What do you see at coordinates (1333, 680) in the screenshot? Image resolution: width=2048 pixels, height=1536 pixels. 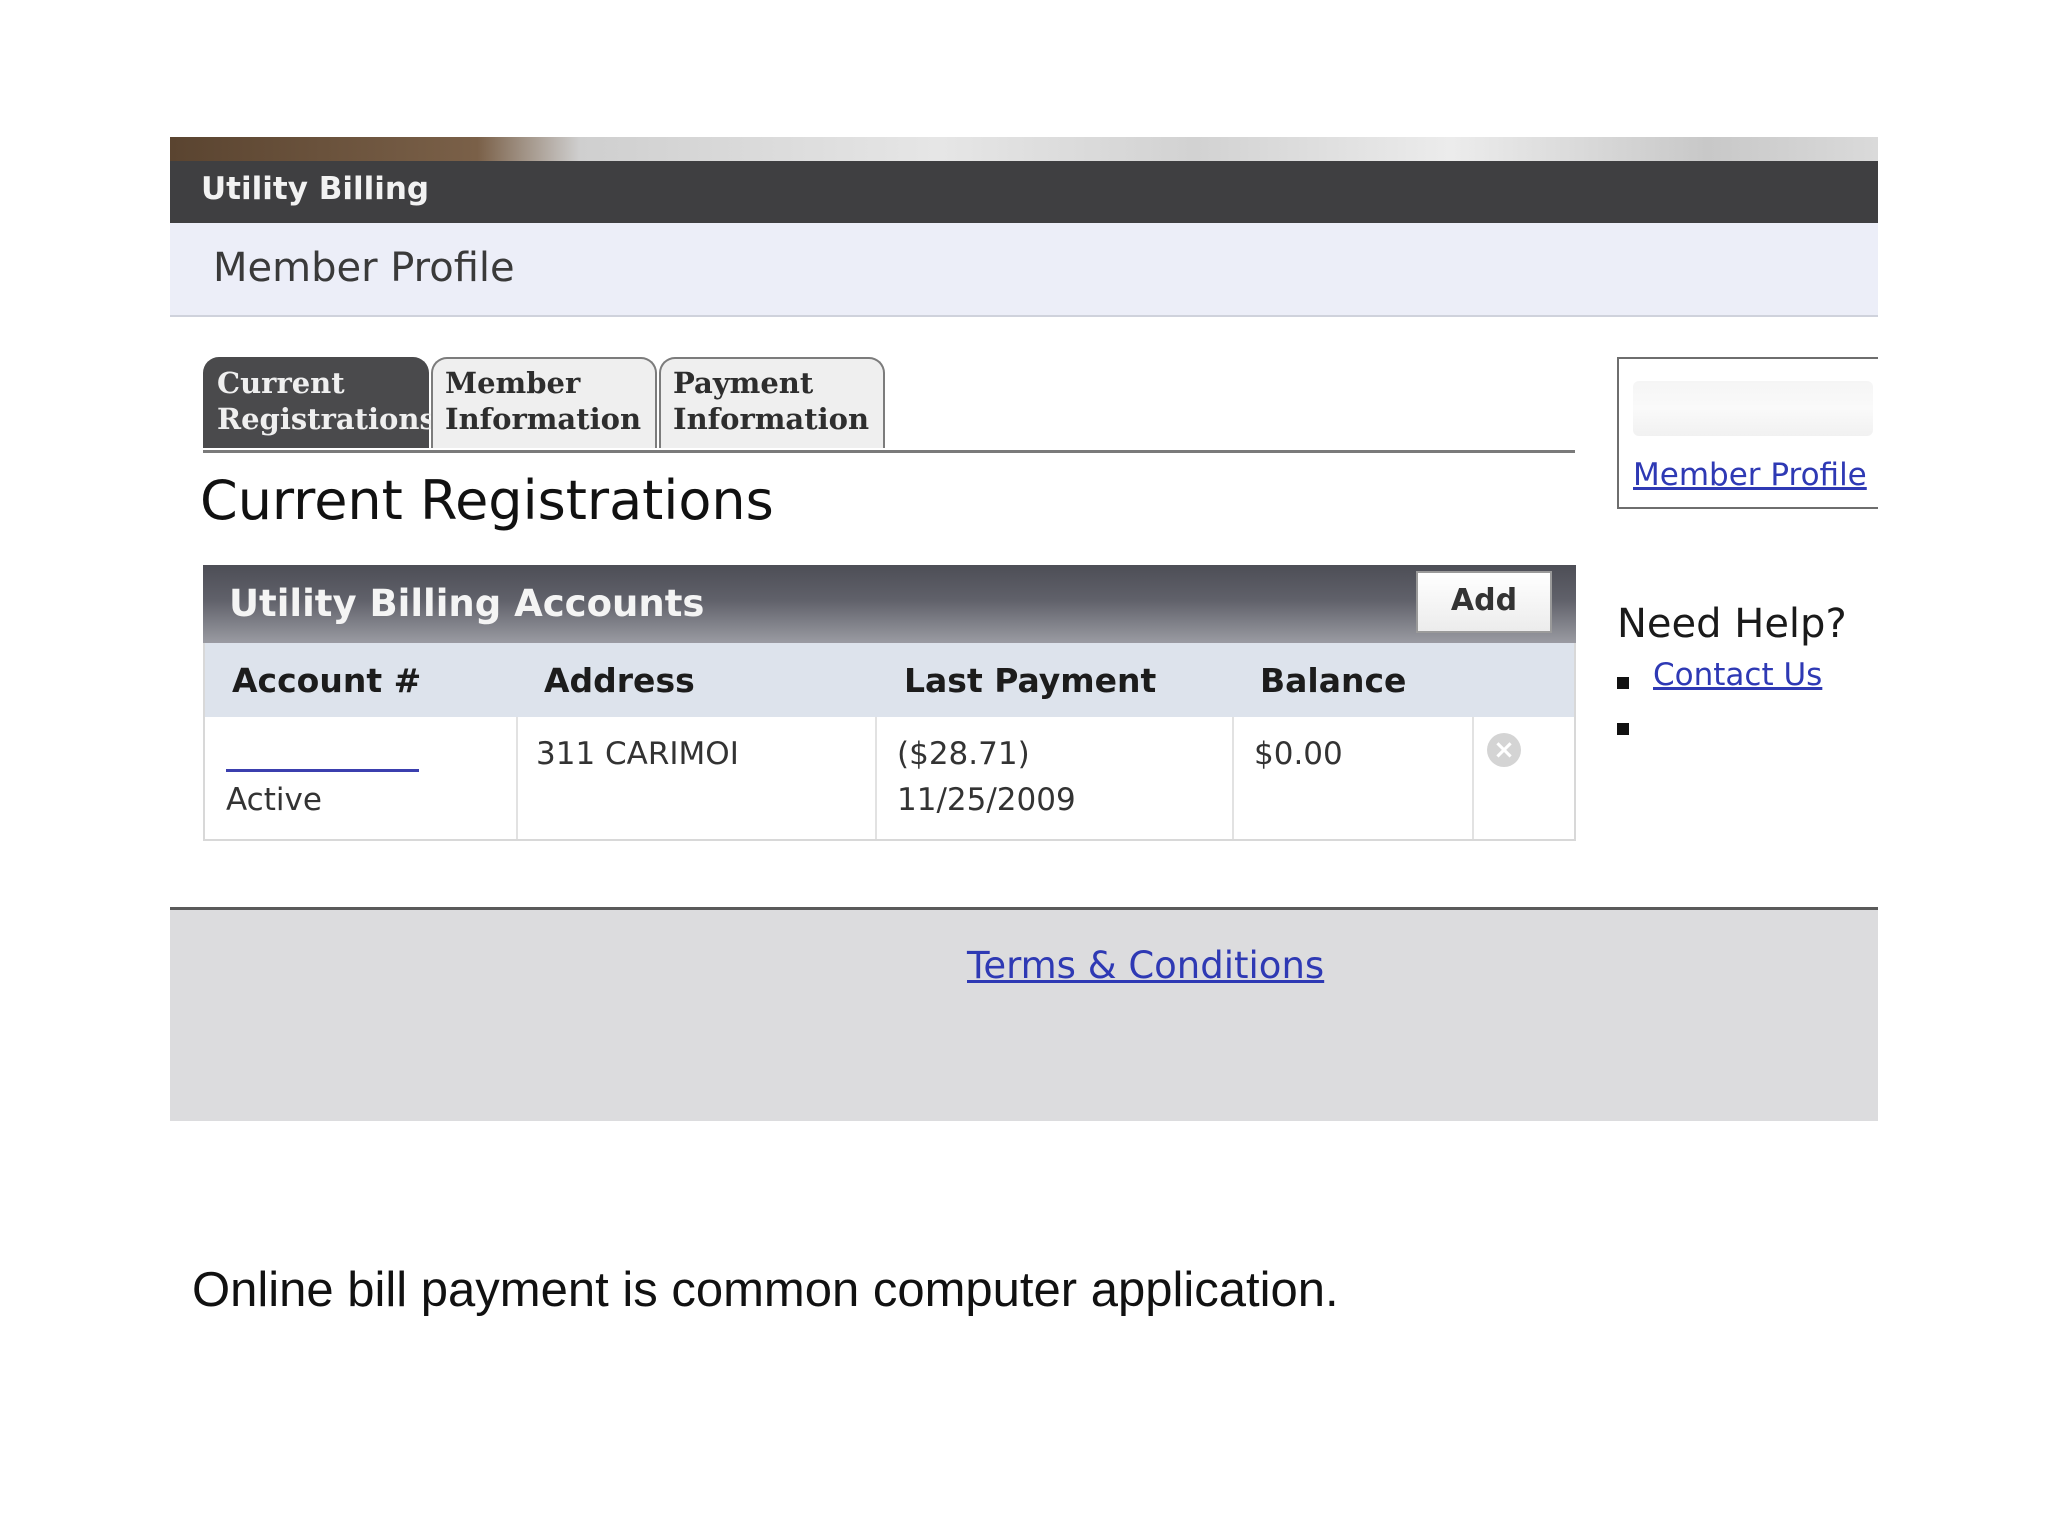 I see `column-header-balance: Balance` at bounding box center [1333, 680].